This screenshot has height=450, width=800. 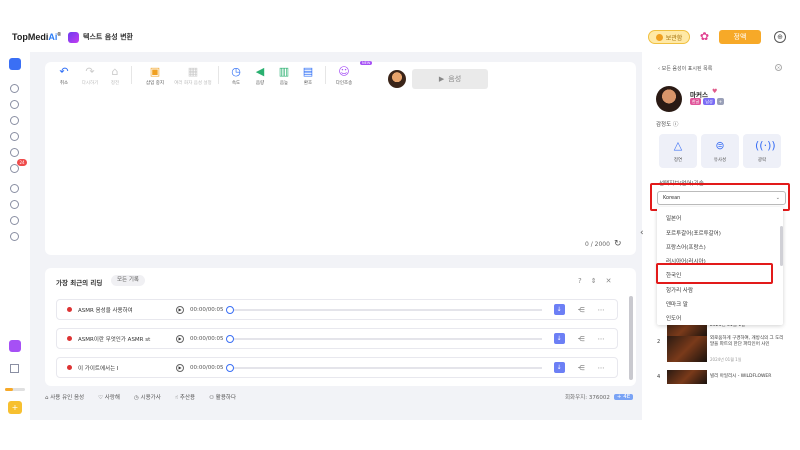 What do you see at coordinates (709, 101) in the screenshot?
I see `voice-tag: 남성` at bounding box center [709, 101].